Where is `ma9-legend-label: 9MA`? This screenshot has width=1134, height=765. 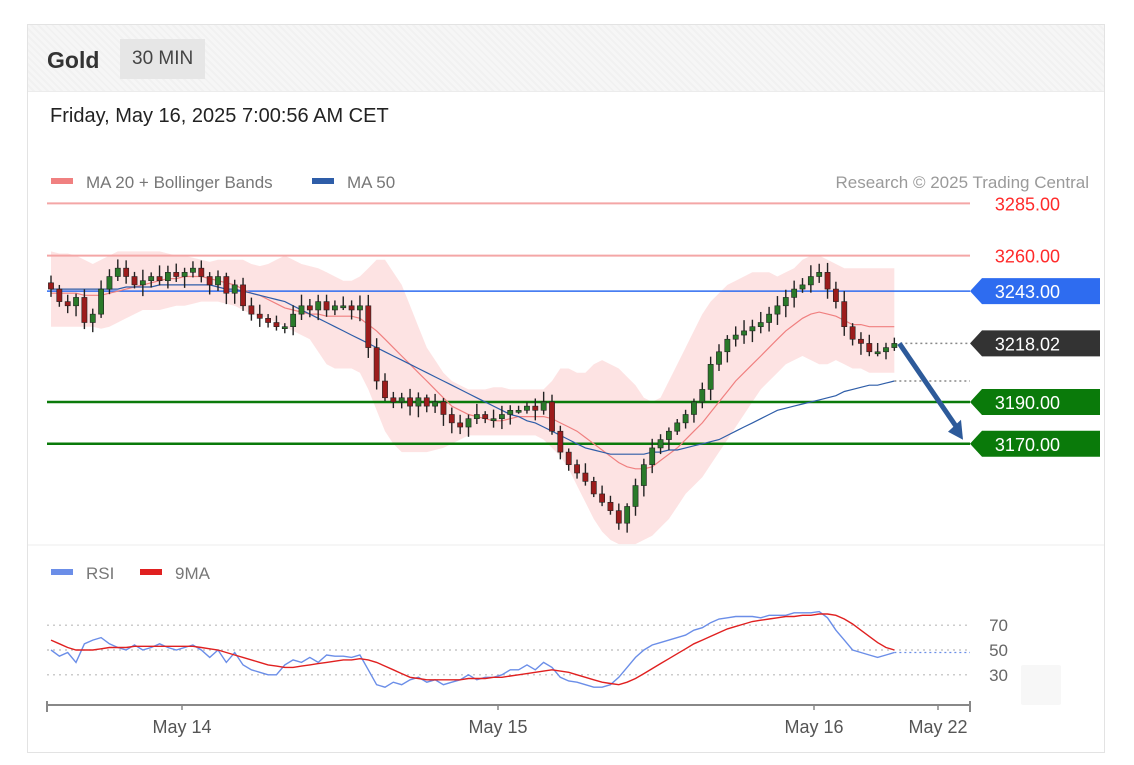 ma9-legend-label: 9MA is located at coordinates (193, 573).